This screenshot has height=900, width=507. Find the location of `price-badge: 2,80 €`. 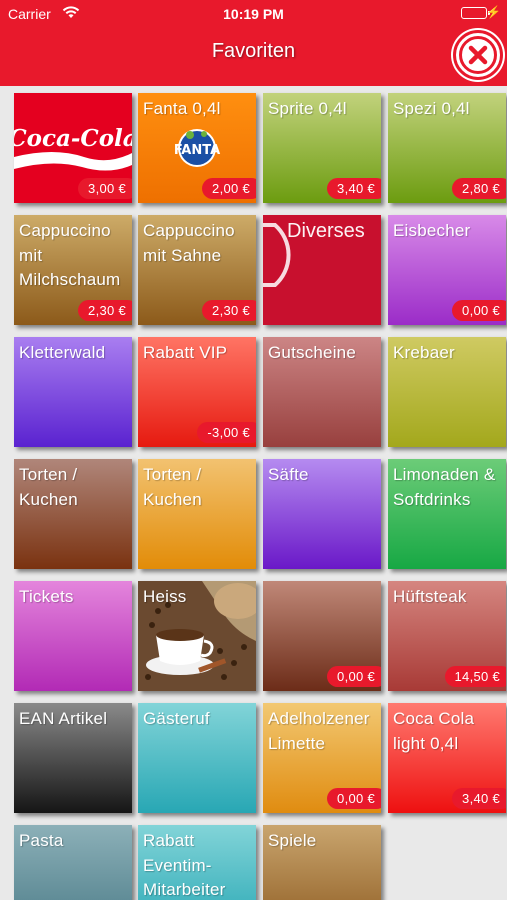

price-badge: 2,80 € is located at coordinates (479, 188).